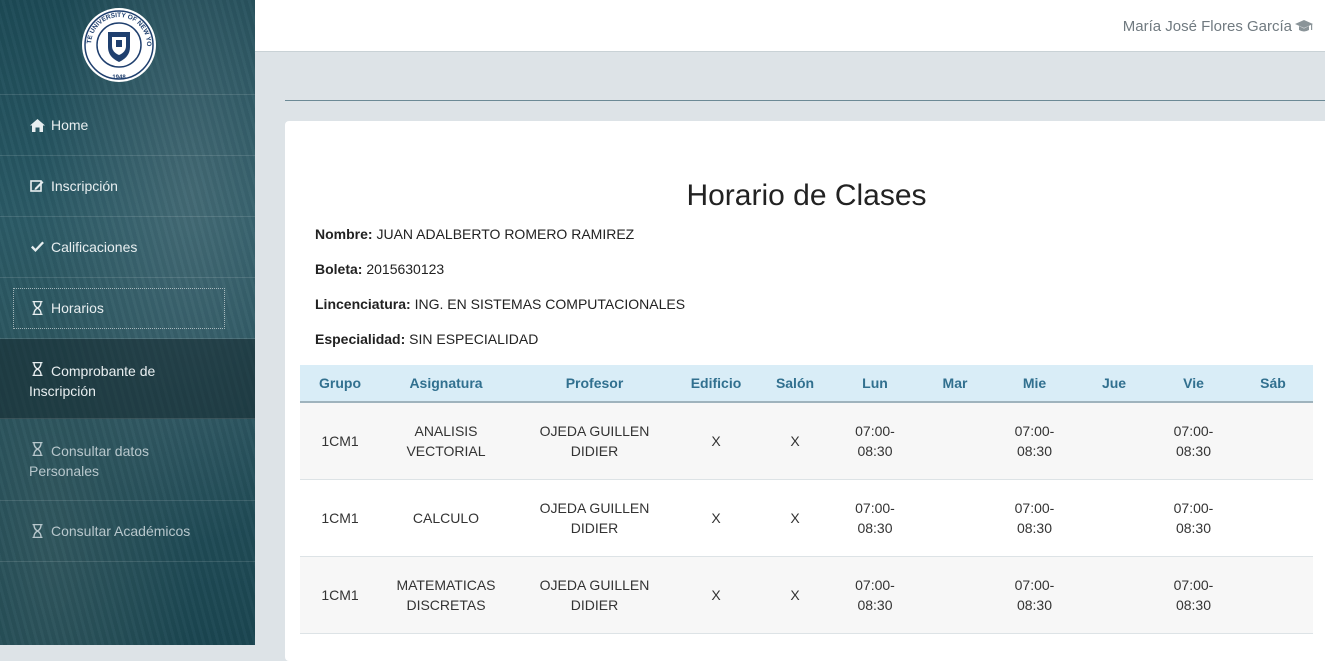 The image size is (1325, 661). What do you see at coordinates (955, 384) in the screenshot?
I see `column-header: Mar` at bounding box center [955, 384].